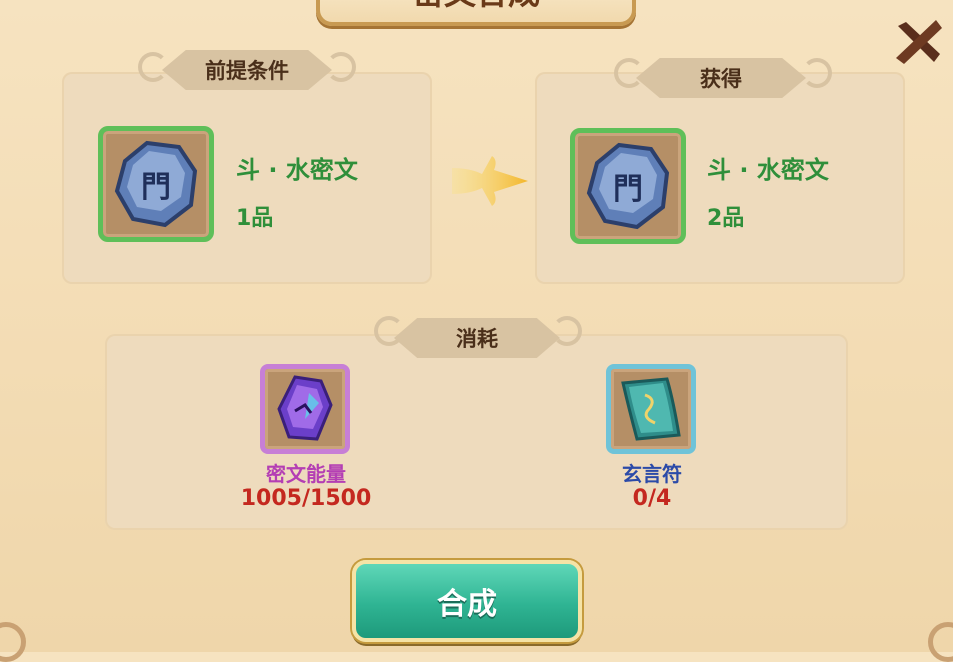  Describe the element at coordinates (652, 498) in the screenshot. I see `talisman-item-count: 0/4` at that location.